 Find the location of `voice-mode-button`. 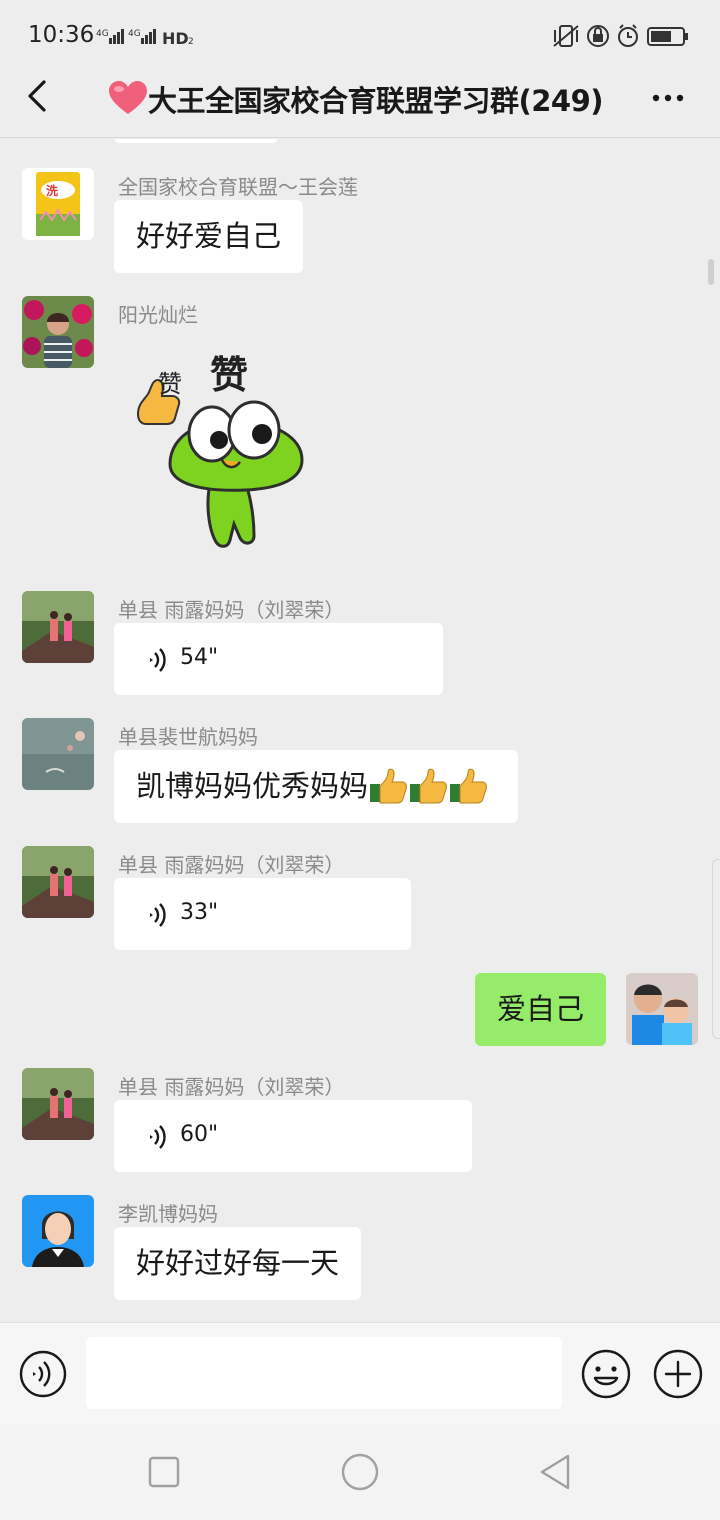

voice-mode-button is located at coordinates (43, 1374).